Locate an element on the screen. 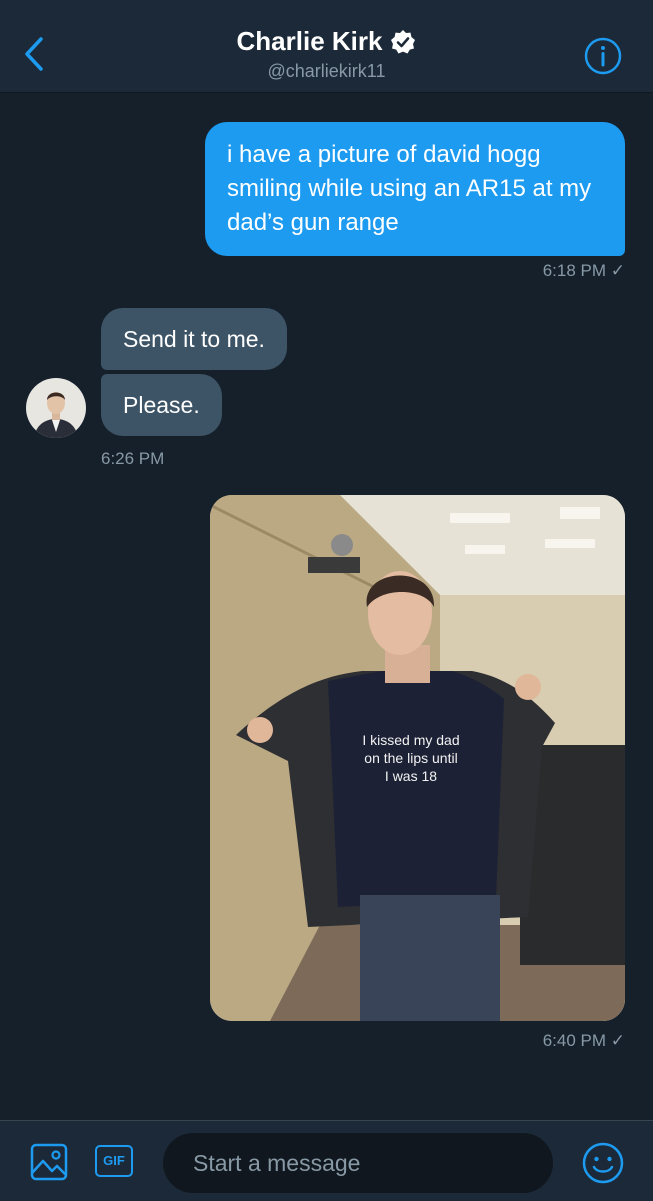 The width and height of the screenshot is (653, 1201). message-input is located at coordinates (358, 1163).